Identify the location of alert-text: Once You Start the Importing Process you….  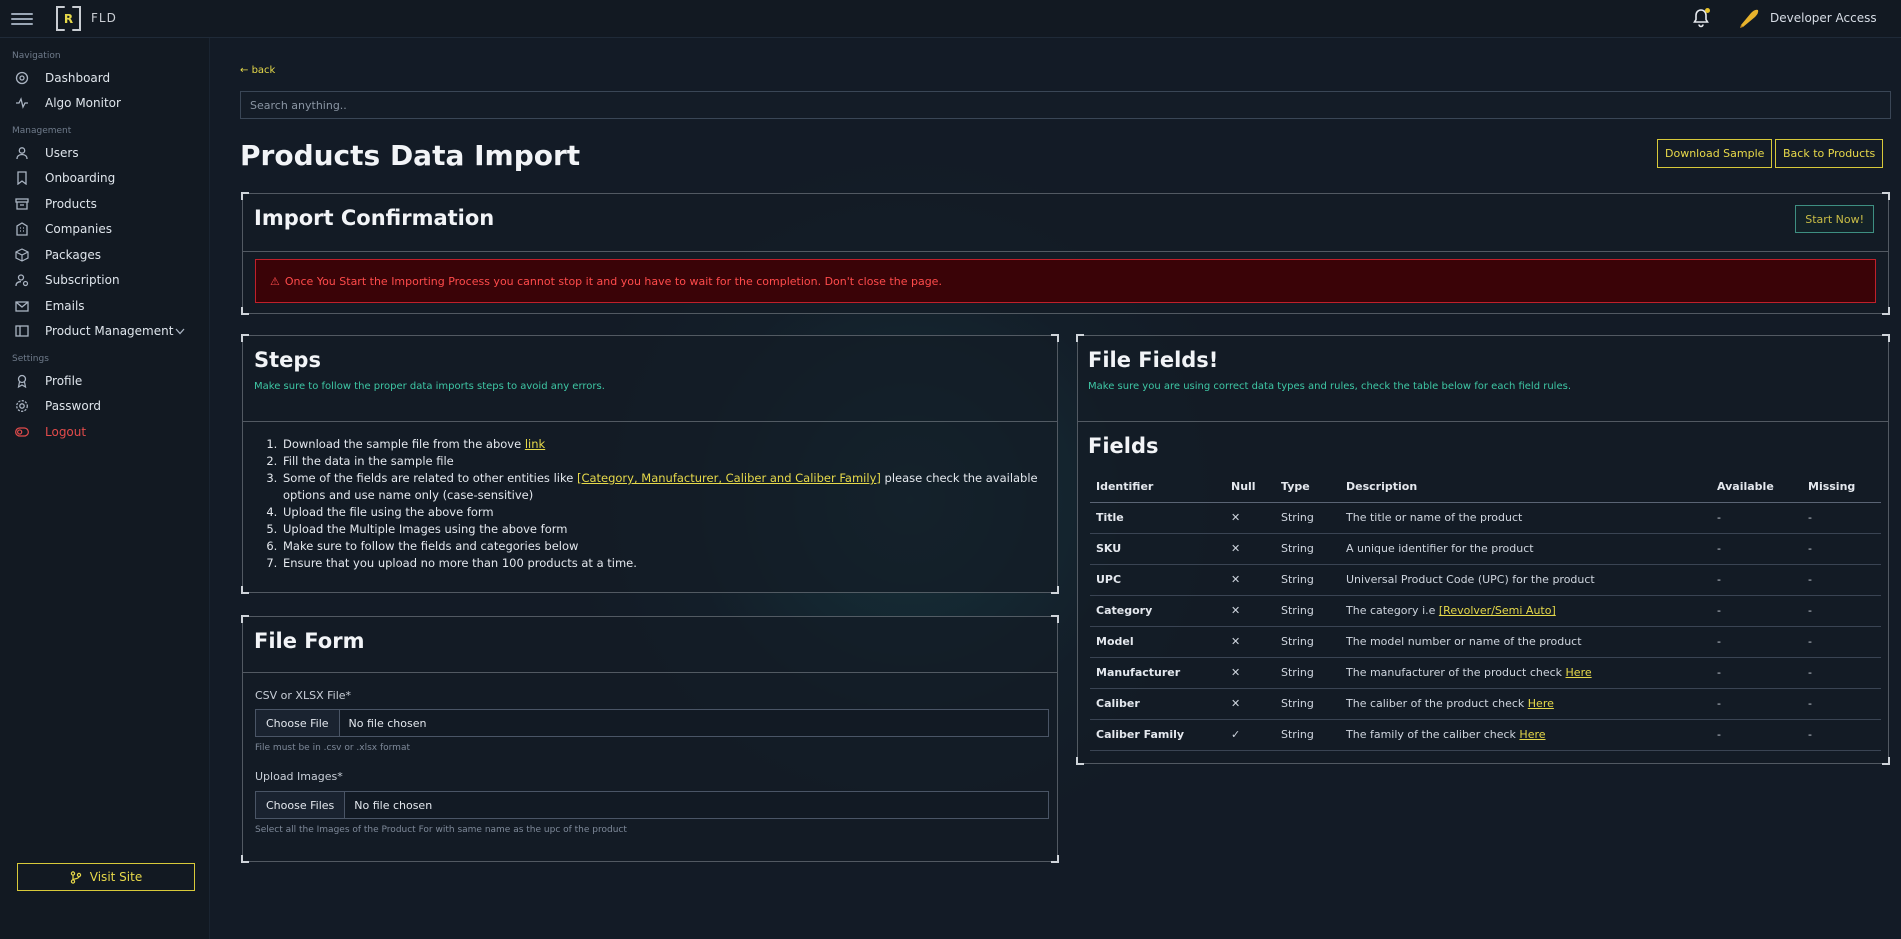
(613, 281).